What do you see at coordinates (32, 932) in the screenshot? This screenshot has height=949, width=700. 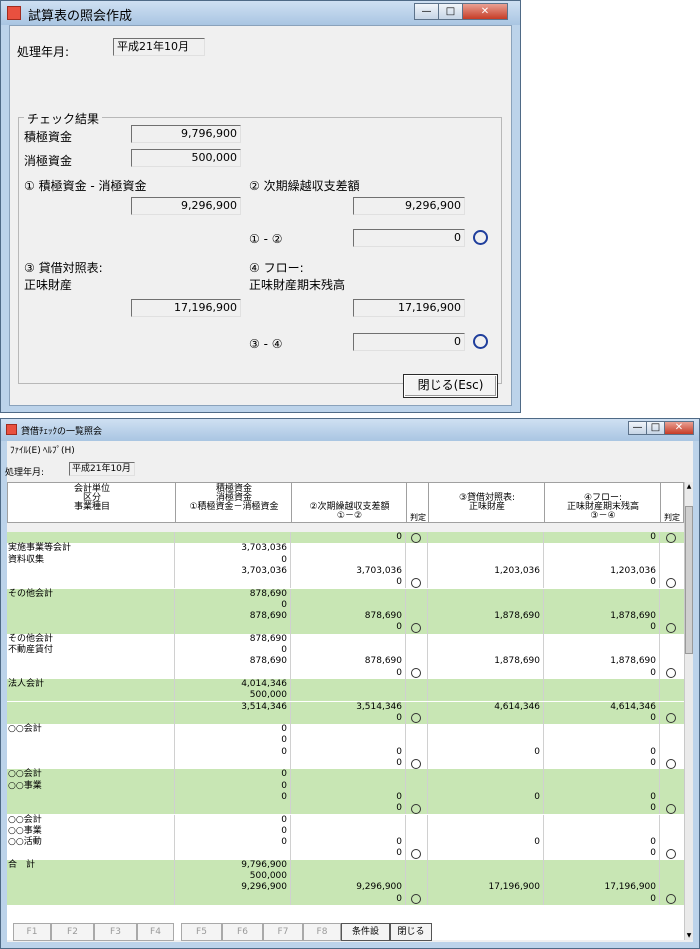 I see `f1-button: F1` at bounding box center [32, 932].